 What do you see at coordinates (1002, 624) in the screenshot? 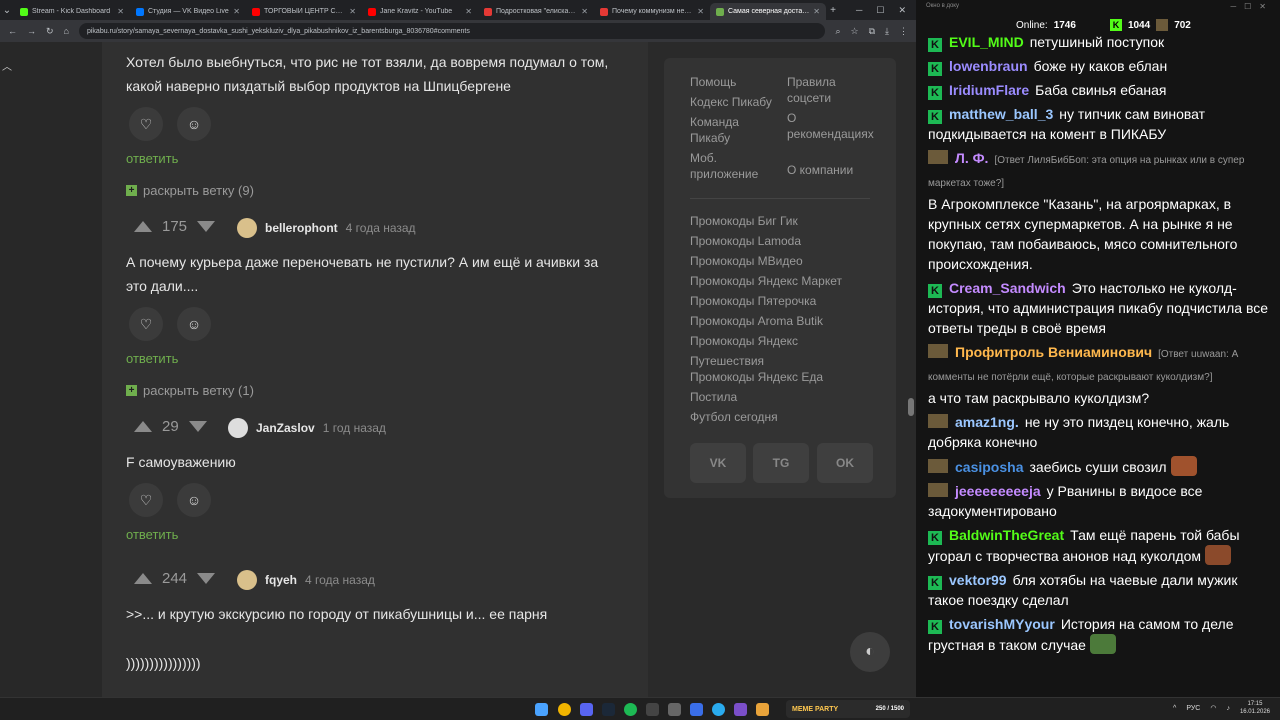
I see `chat-username: tovarishMYyour` at bounding box center [1002, 624].